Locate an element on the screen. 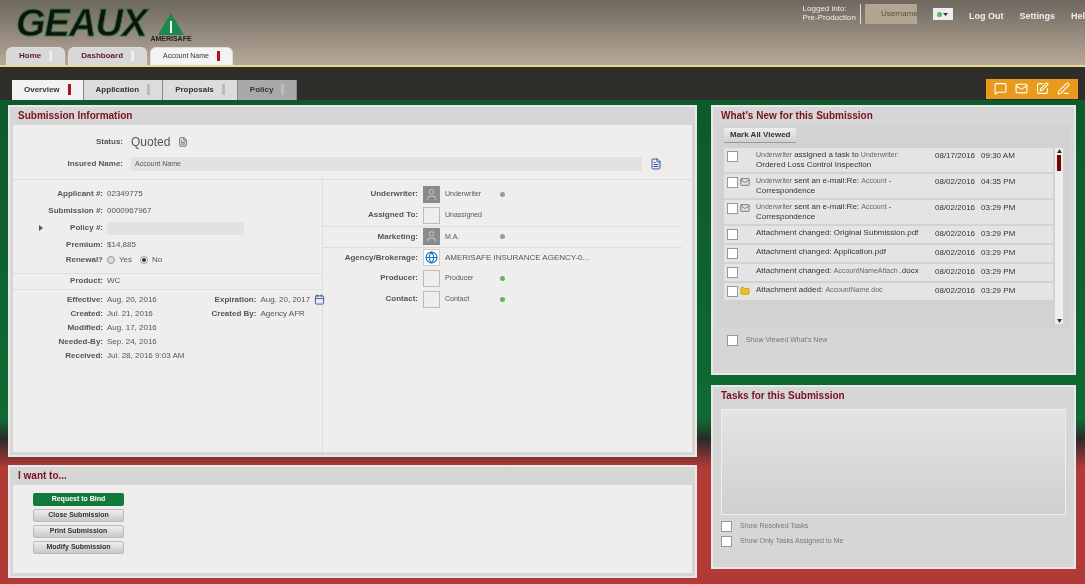  news-text: Attachment changed: Application.pdf is located at coordinates (821, 252).